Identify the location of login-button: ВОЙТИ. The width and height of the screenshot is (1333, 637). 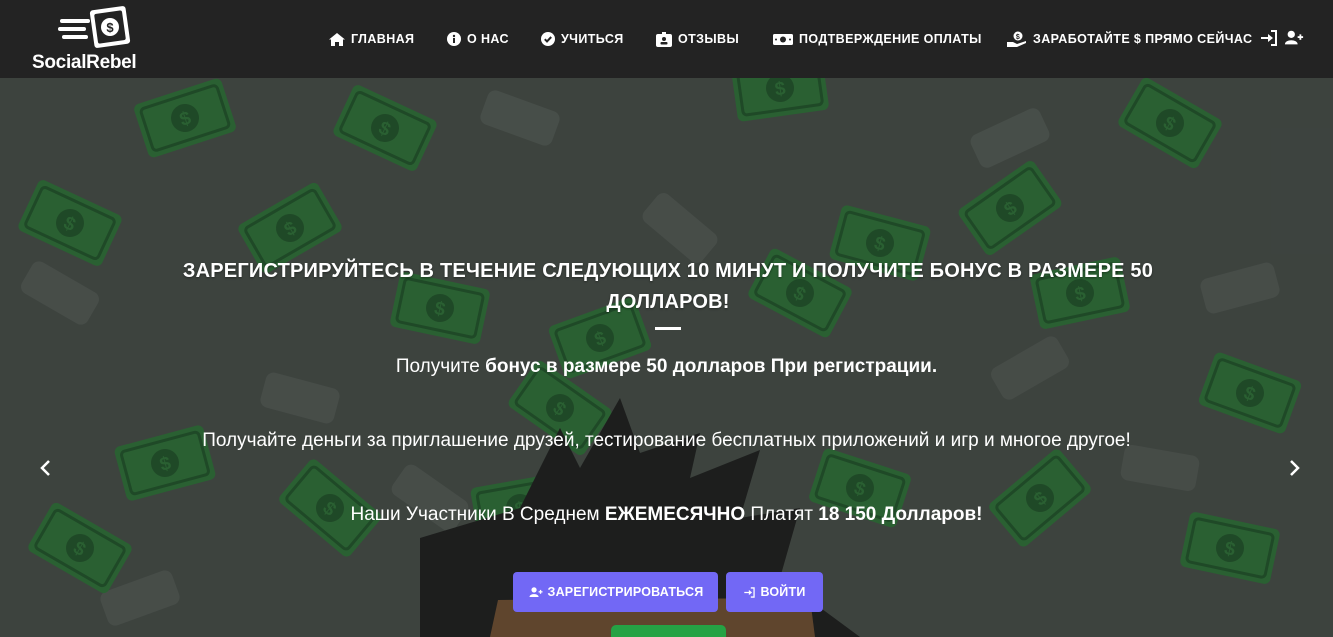
(774, 592).